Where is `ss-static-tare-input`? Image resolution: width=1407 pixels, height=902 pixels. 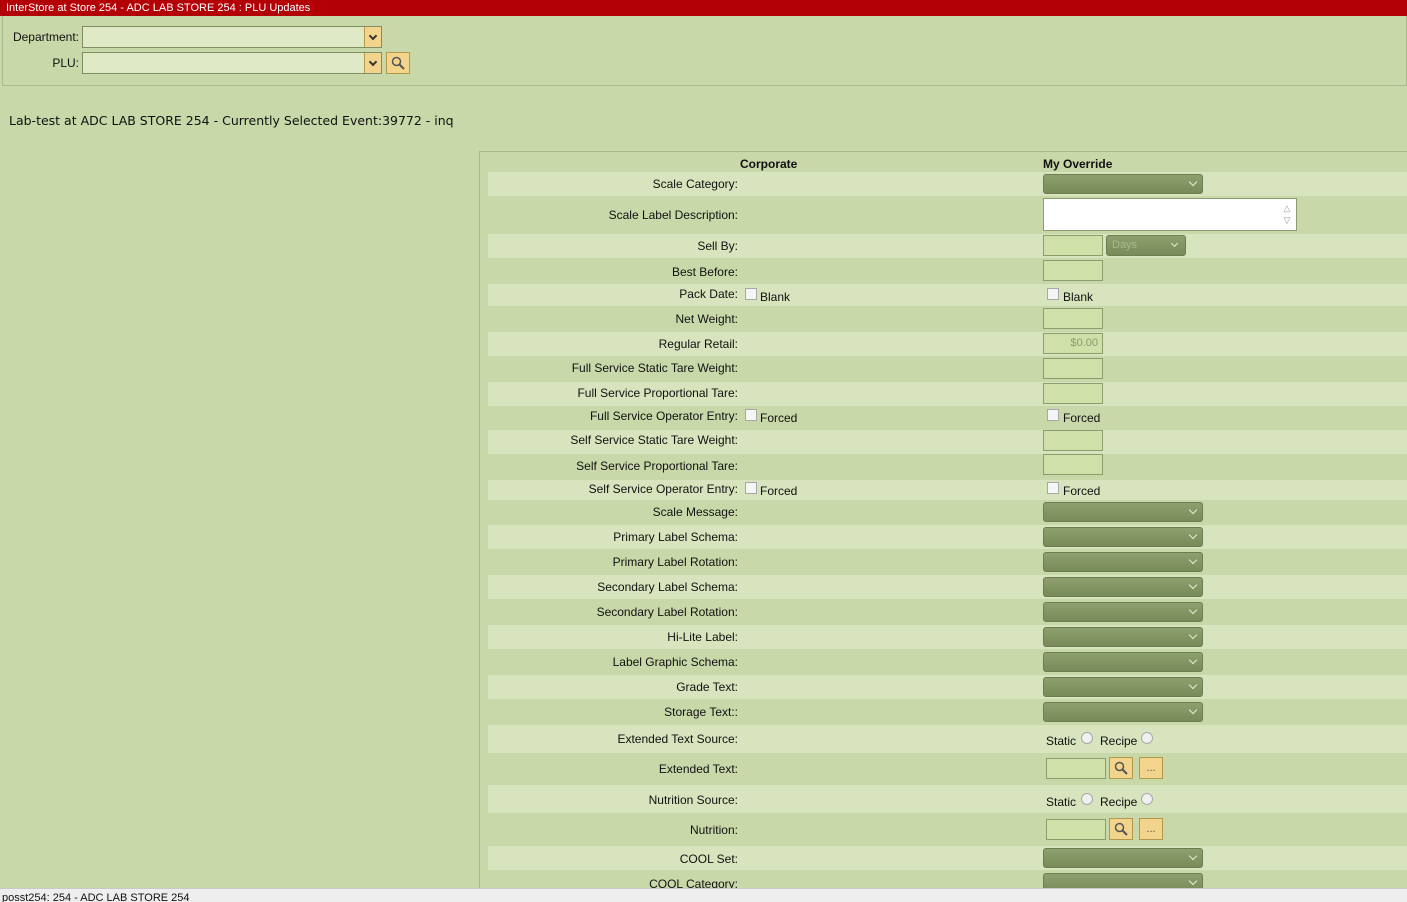
ss-static-tare-input is located at coordinates (1073, 440).